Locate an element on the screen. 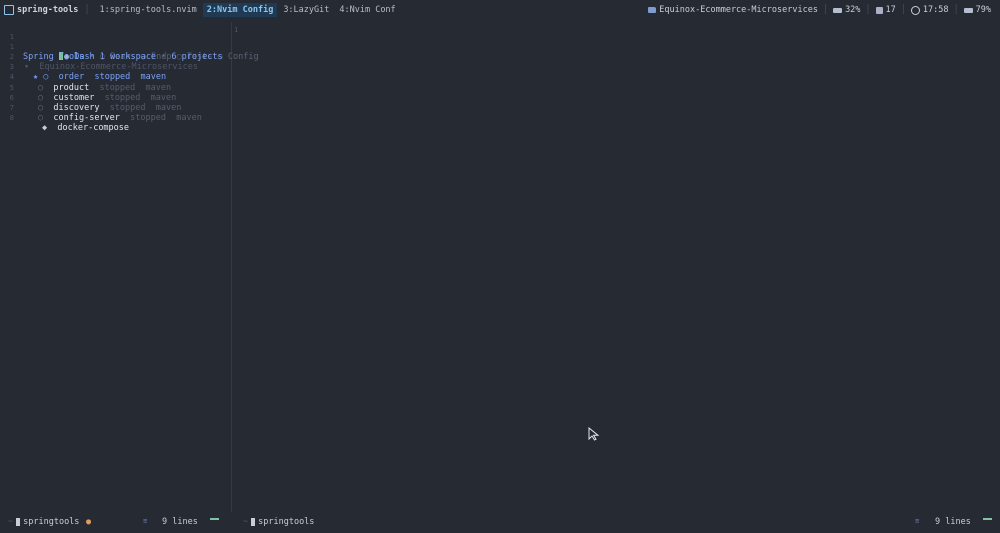 This screenshot has height=533, width=1000. right-statusline-file: ~ springtools is located at coordinates (278, 522).